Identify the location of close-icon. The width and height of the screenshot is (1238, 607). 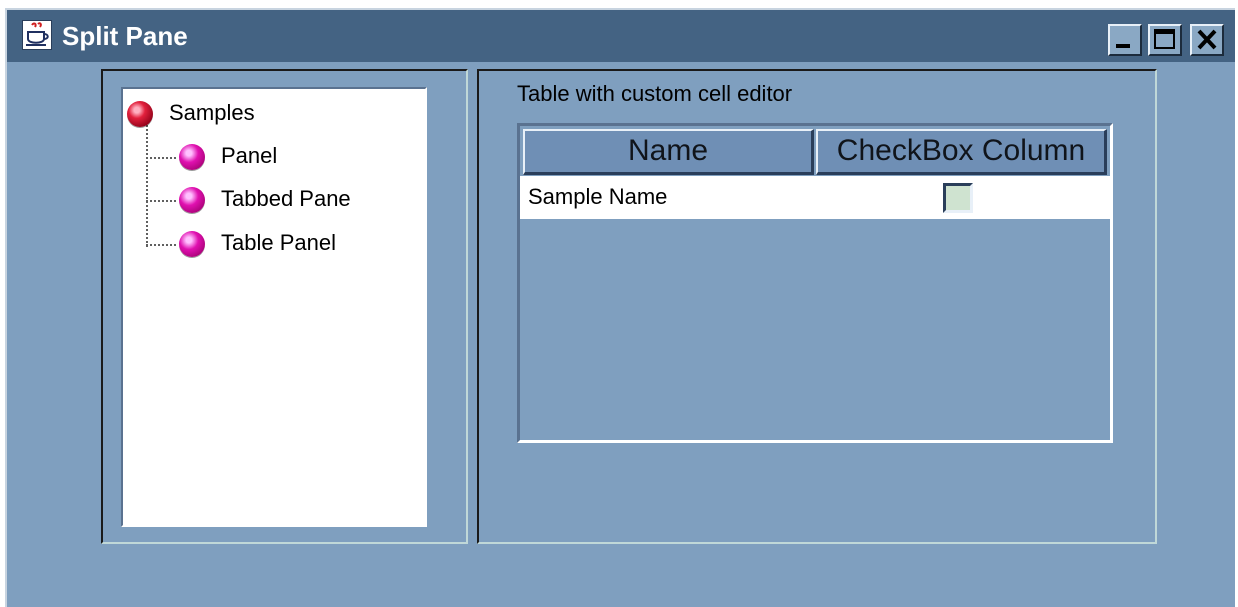
(1207, 39).